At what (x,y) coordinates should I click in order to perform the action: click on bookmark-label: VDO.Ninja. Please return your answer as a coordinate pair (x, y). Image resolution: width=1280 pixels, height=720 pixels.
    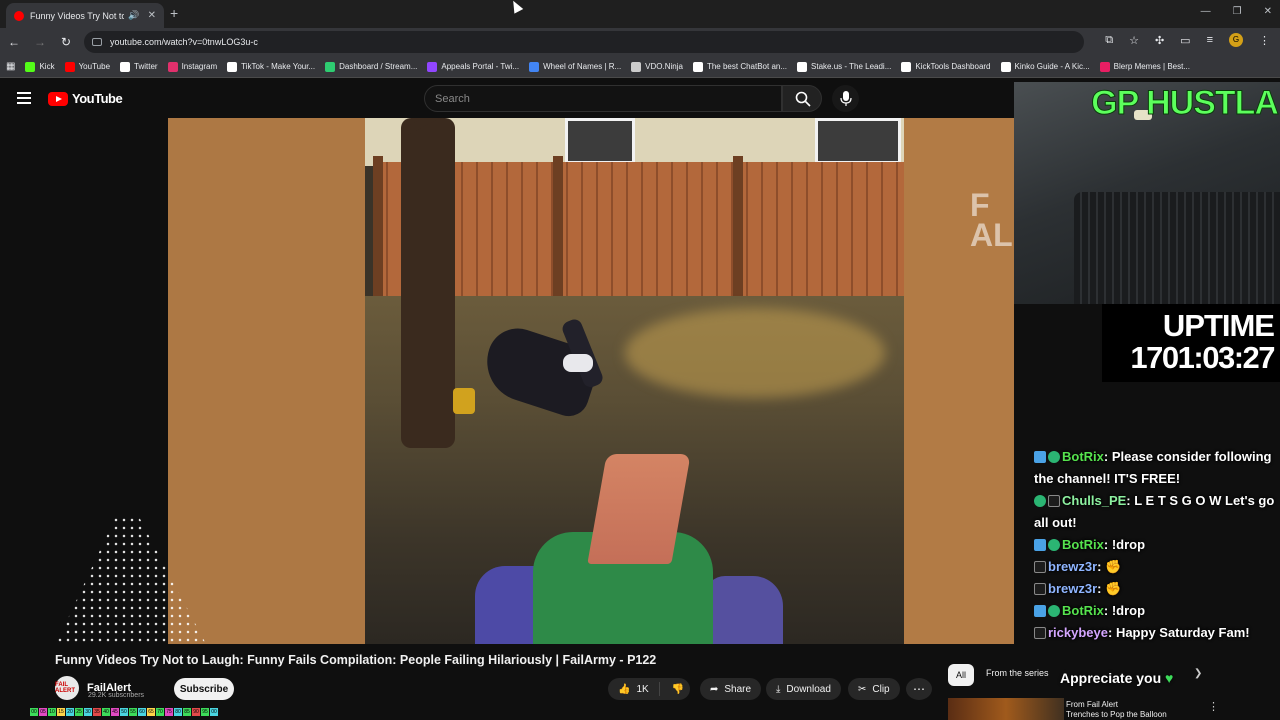
    Looking at the image, I should click on (664, 66).